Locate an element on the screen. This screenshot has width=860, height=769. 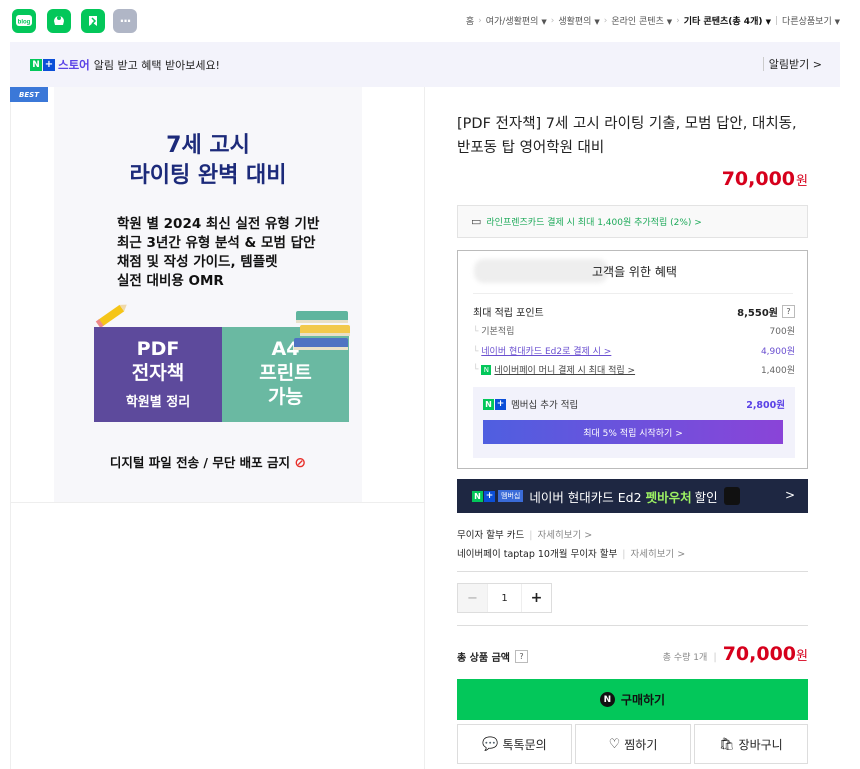
card-promo-text: 라인프렌즈카드 결제 시 최대 1,400원 추가적립 (2%) > is located at coordinates (594, 223).